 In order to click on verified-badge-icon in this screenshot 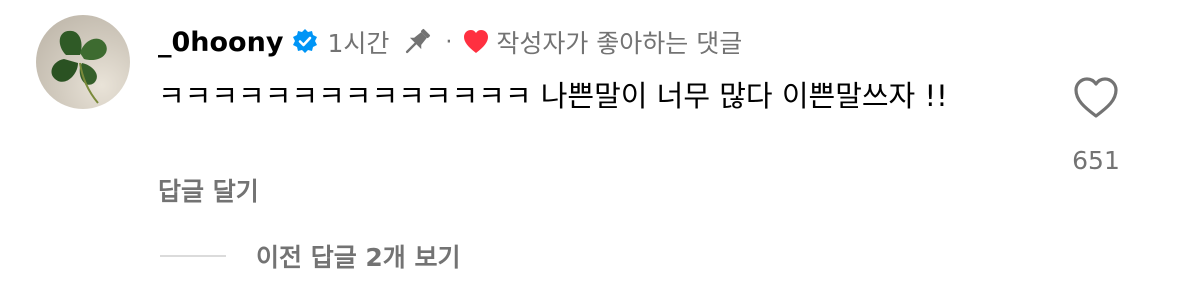, I will do `click(305, 42)`.